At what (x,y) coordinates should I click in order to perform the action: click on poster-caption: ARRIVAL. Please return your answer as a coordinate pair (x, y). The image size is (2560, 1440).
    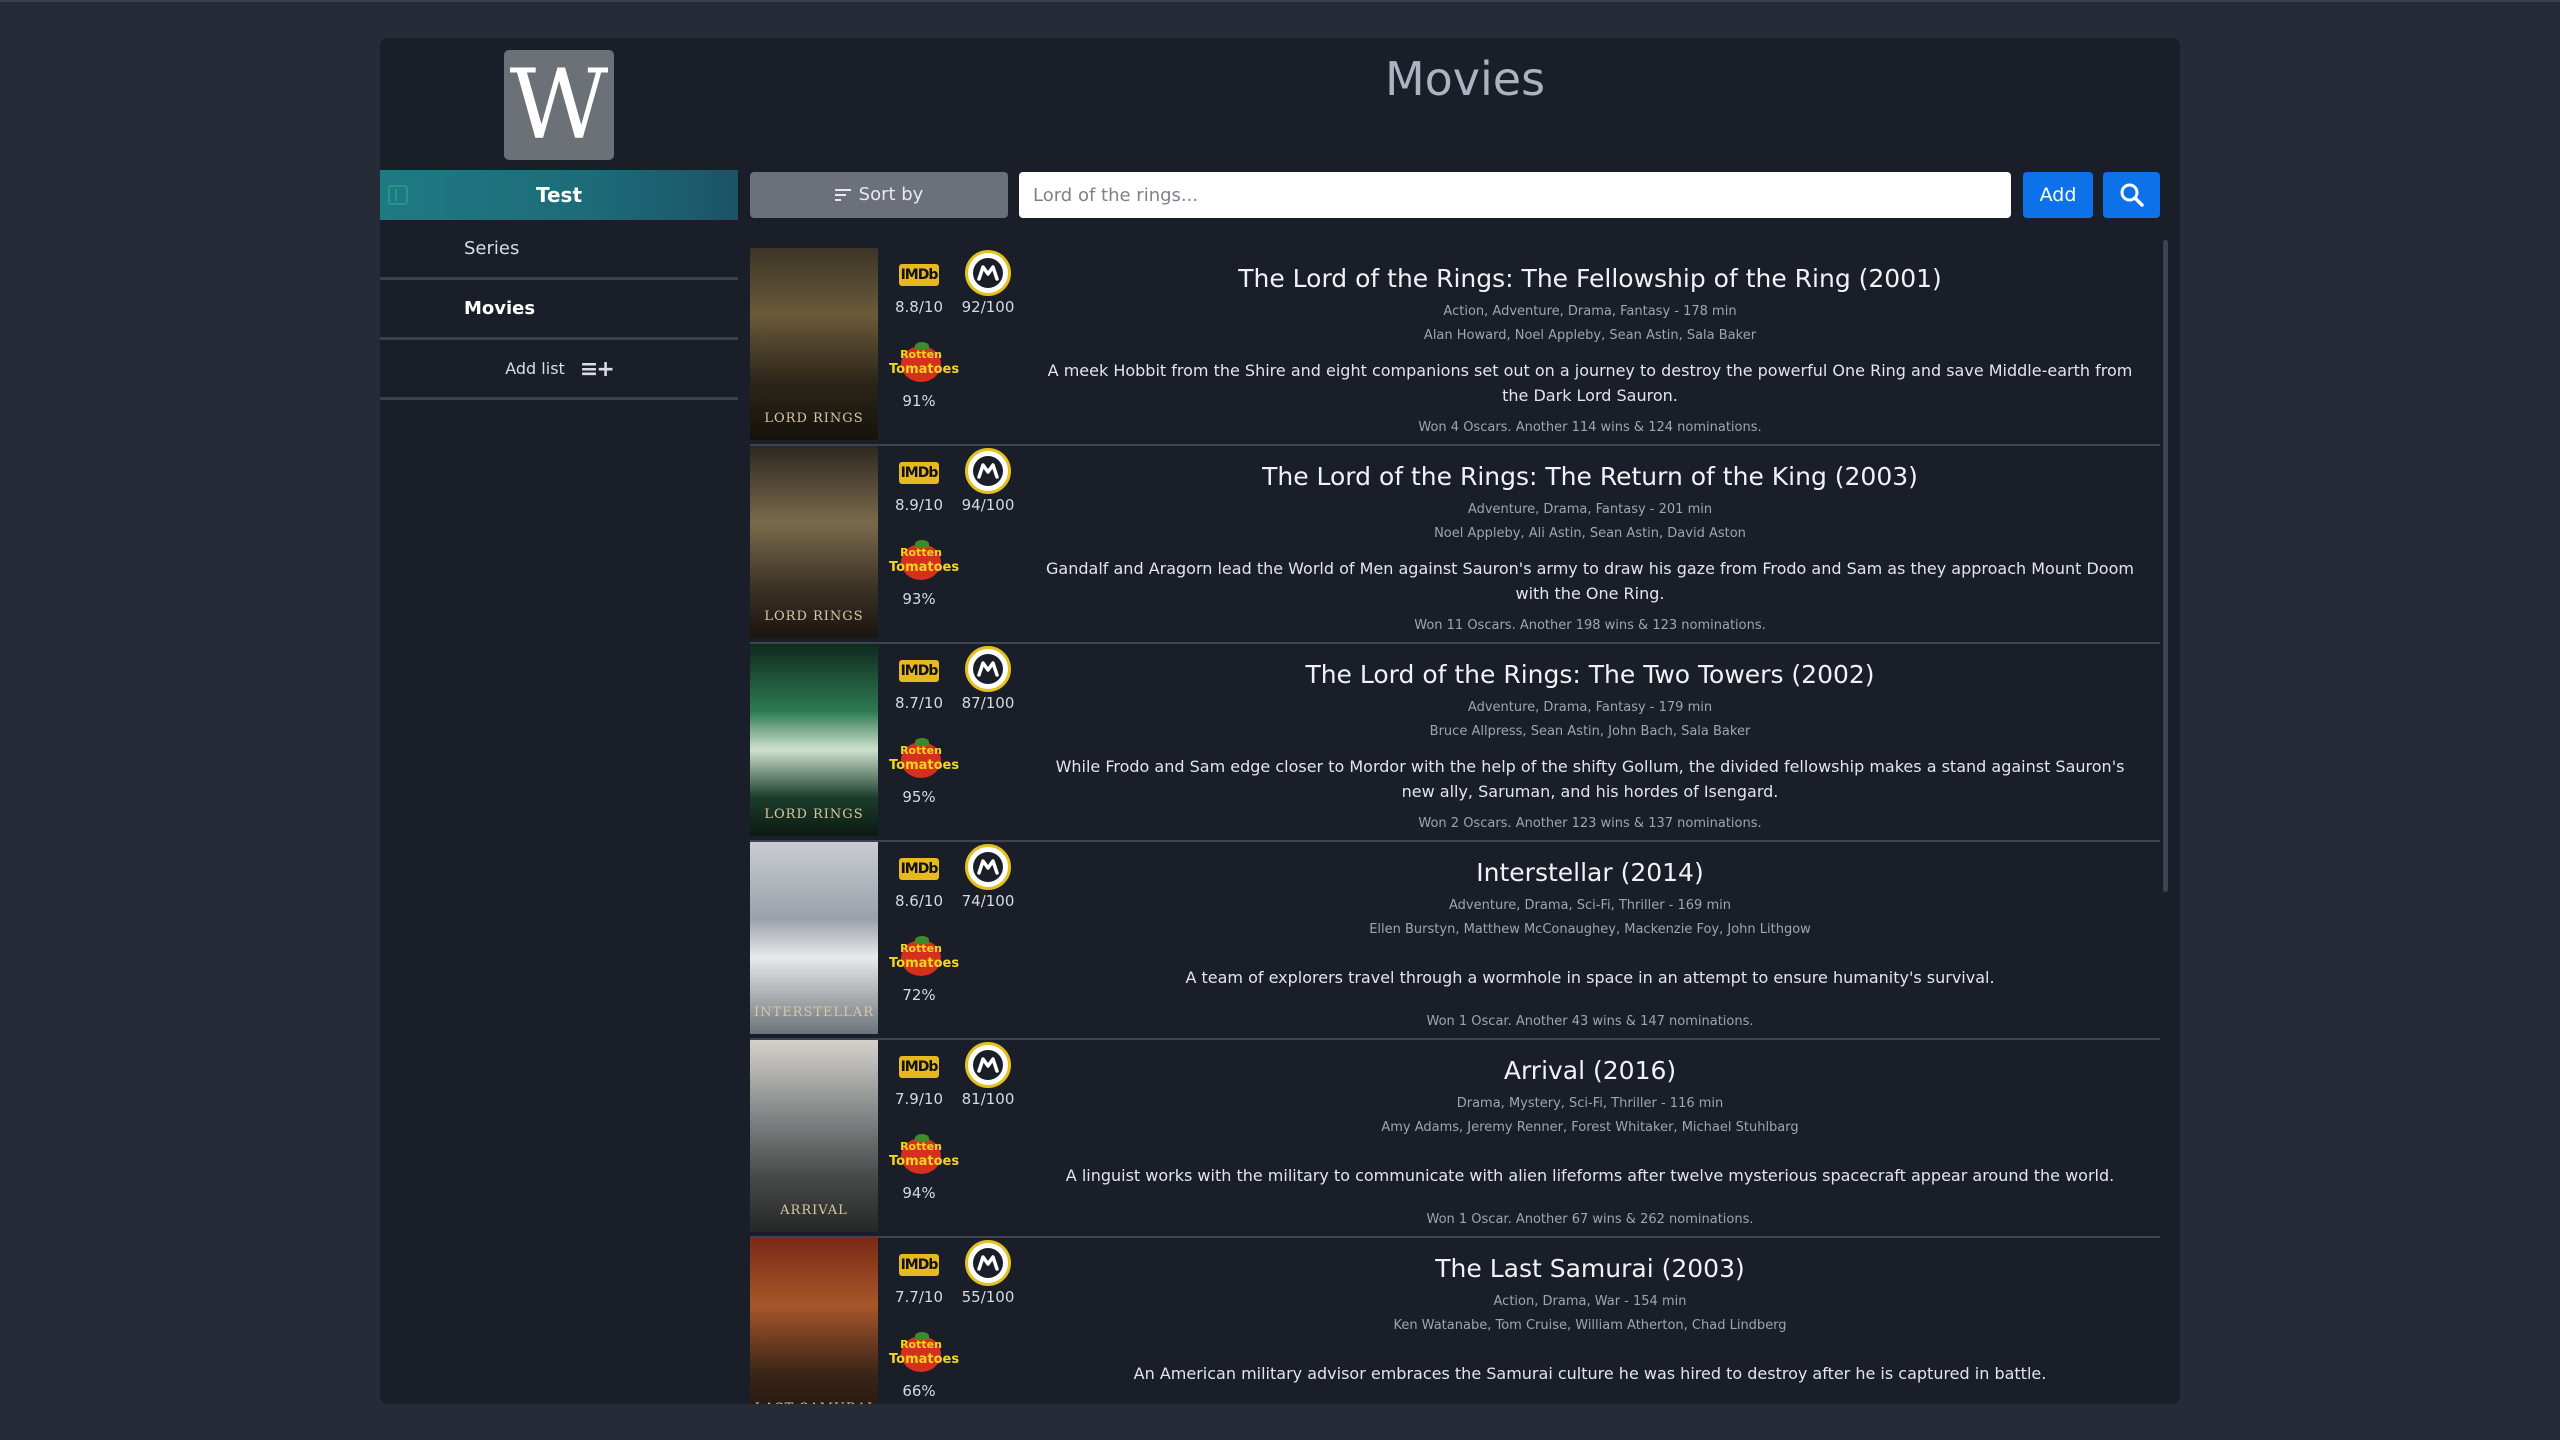
    Looking at the image, I should click on (814, 1210).